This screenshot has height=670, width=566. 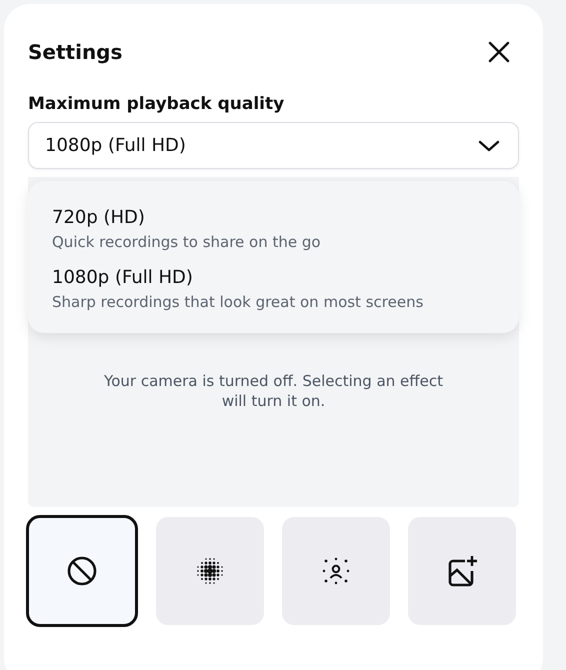 I want to click on blur-icon, so click(x=210, y=571).